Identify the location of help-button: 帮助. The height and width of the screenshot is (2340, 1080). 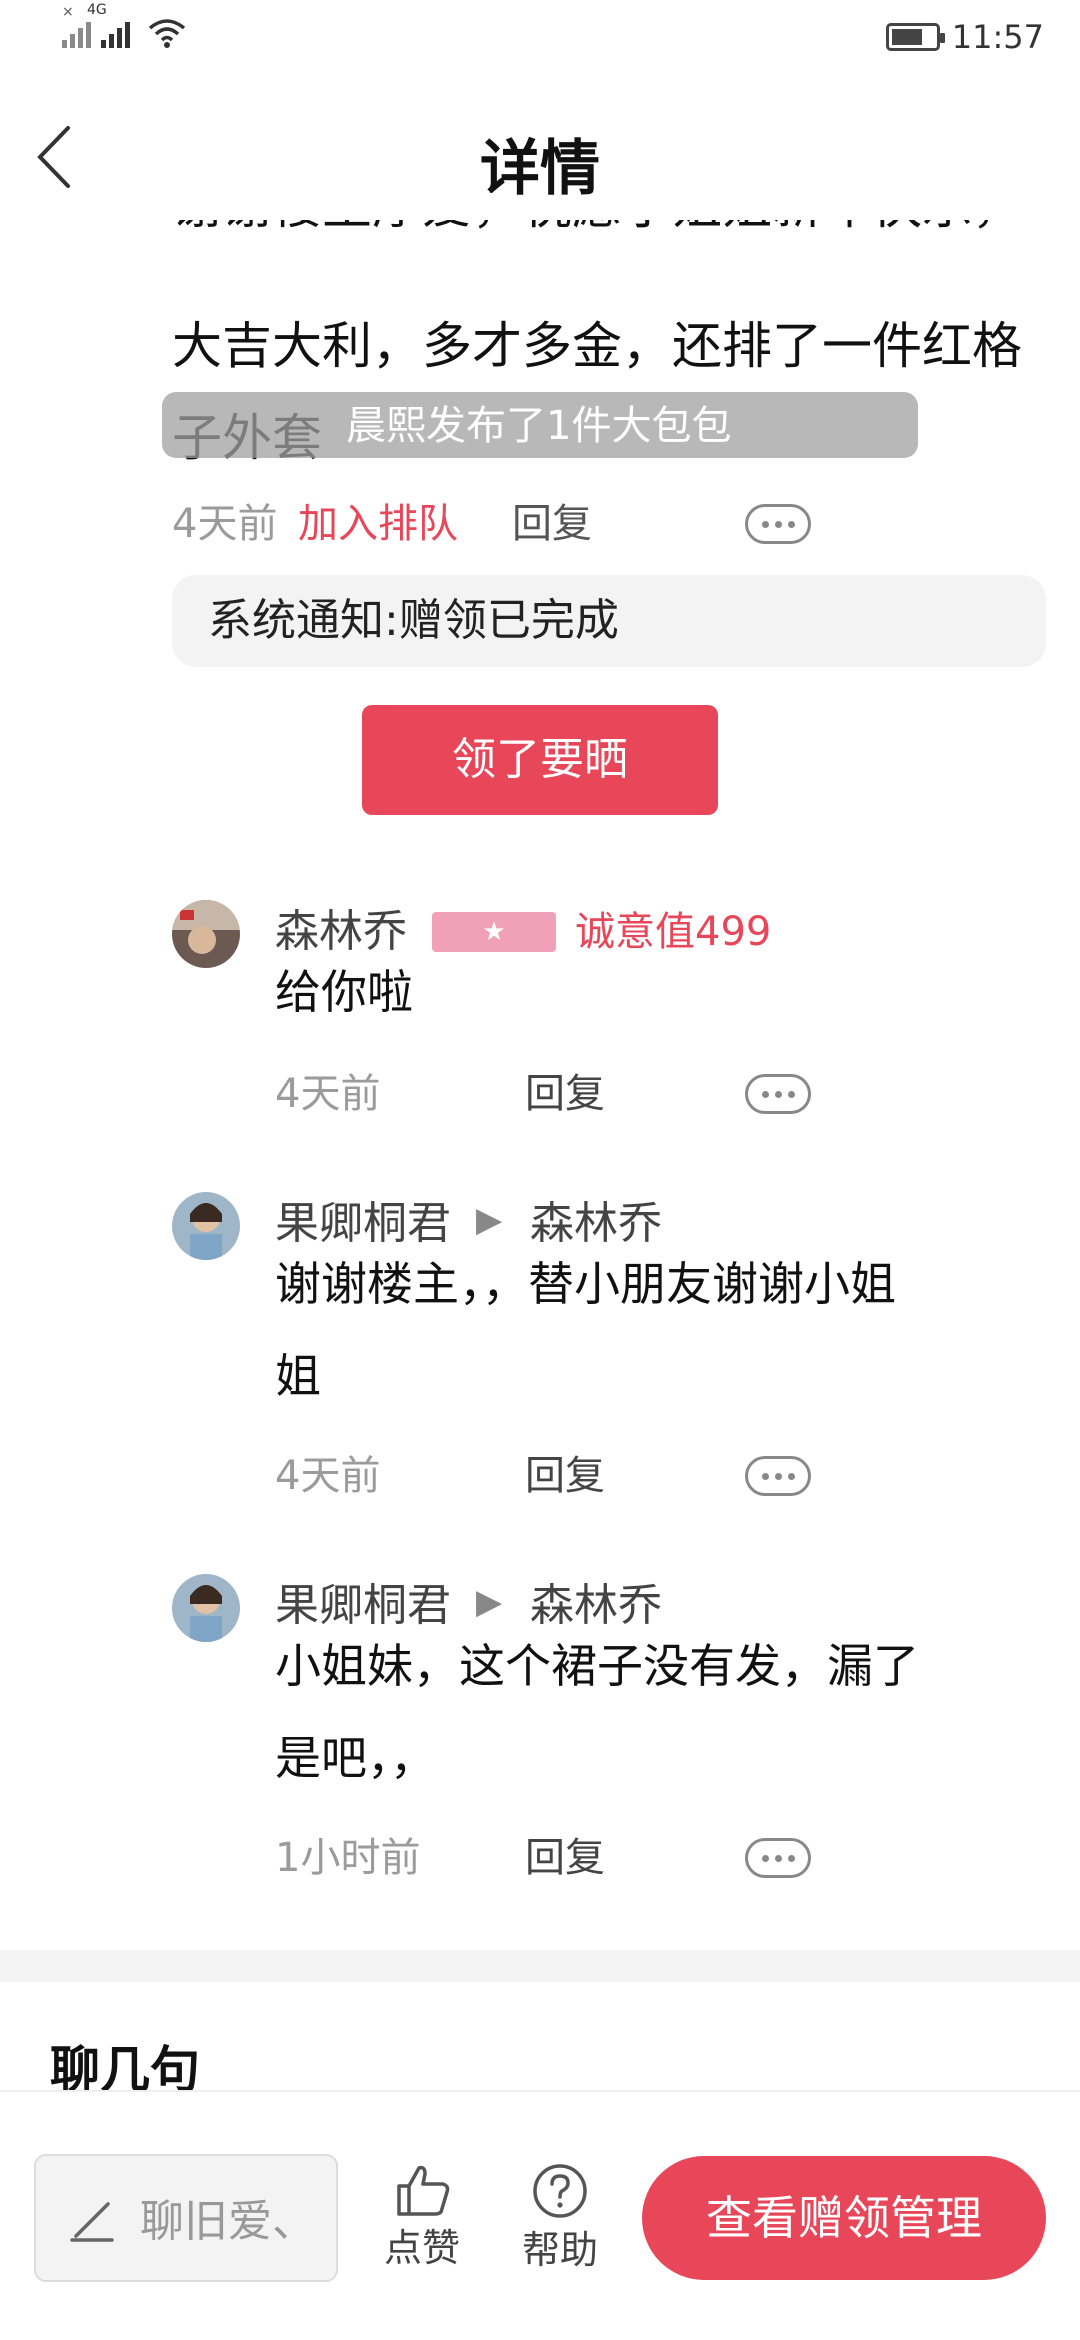
(560, 2218).